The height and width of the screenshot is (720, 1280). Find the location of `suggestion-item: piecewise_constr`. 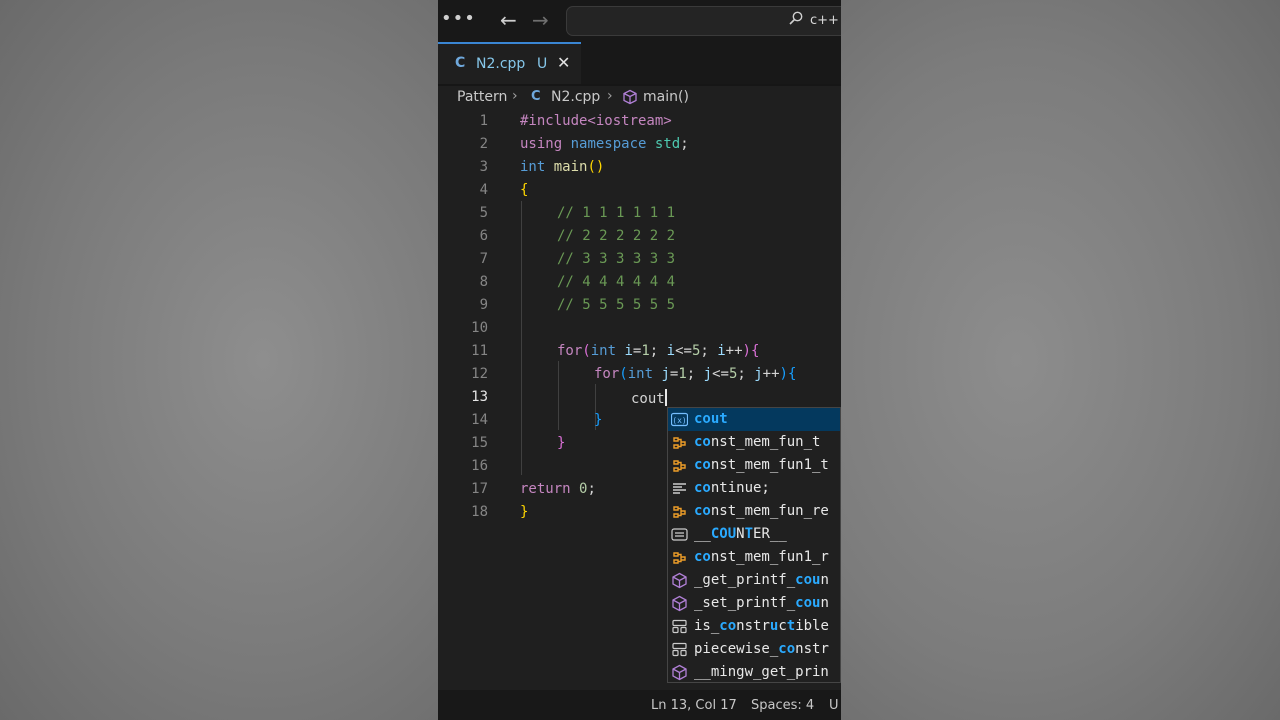

suggestion-item: piecewise_constr is located at coordinates (754, 649).